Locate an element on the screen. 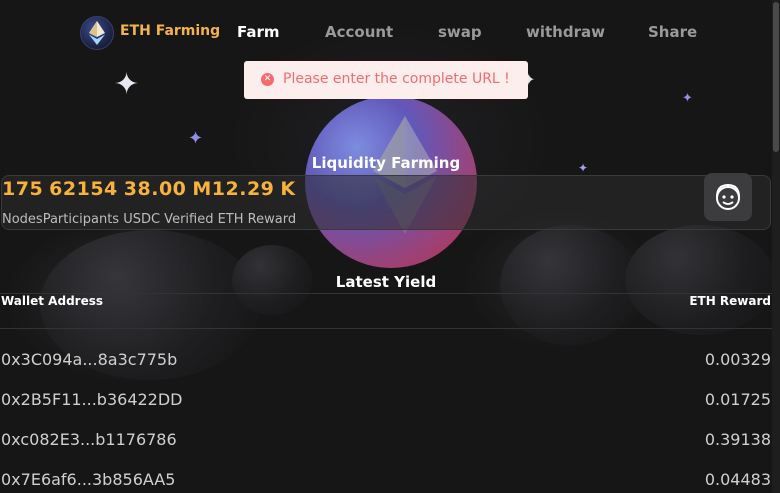  eth-reward: 0.00329 is located at coordinates (737, 359).